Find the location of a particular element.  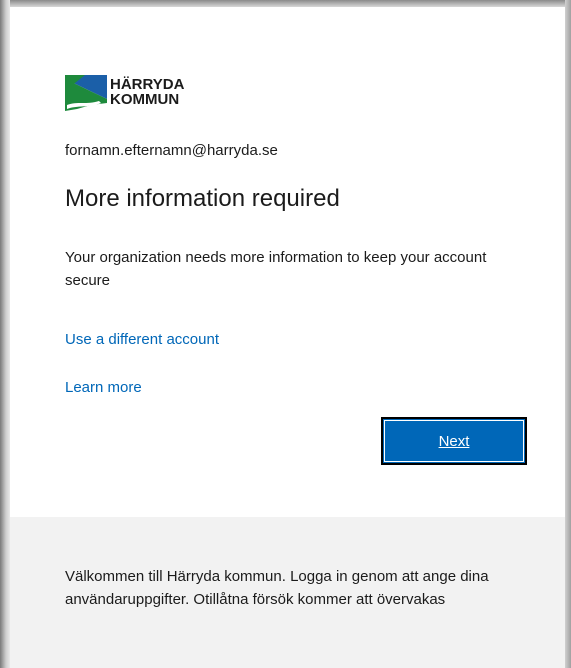

learn-more-link: Learn more is located at coordinates (103, 387).